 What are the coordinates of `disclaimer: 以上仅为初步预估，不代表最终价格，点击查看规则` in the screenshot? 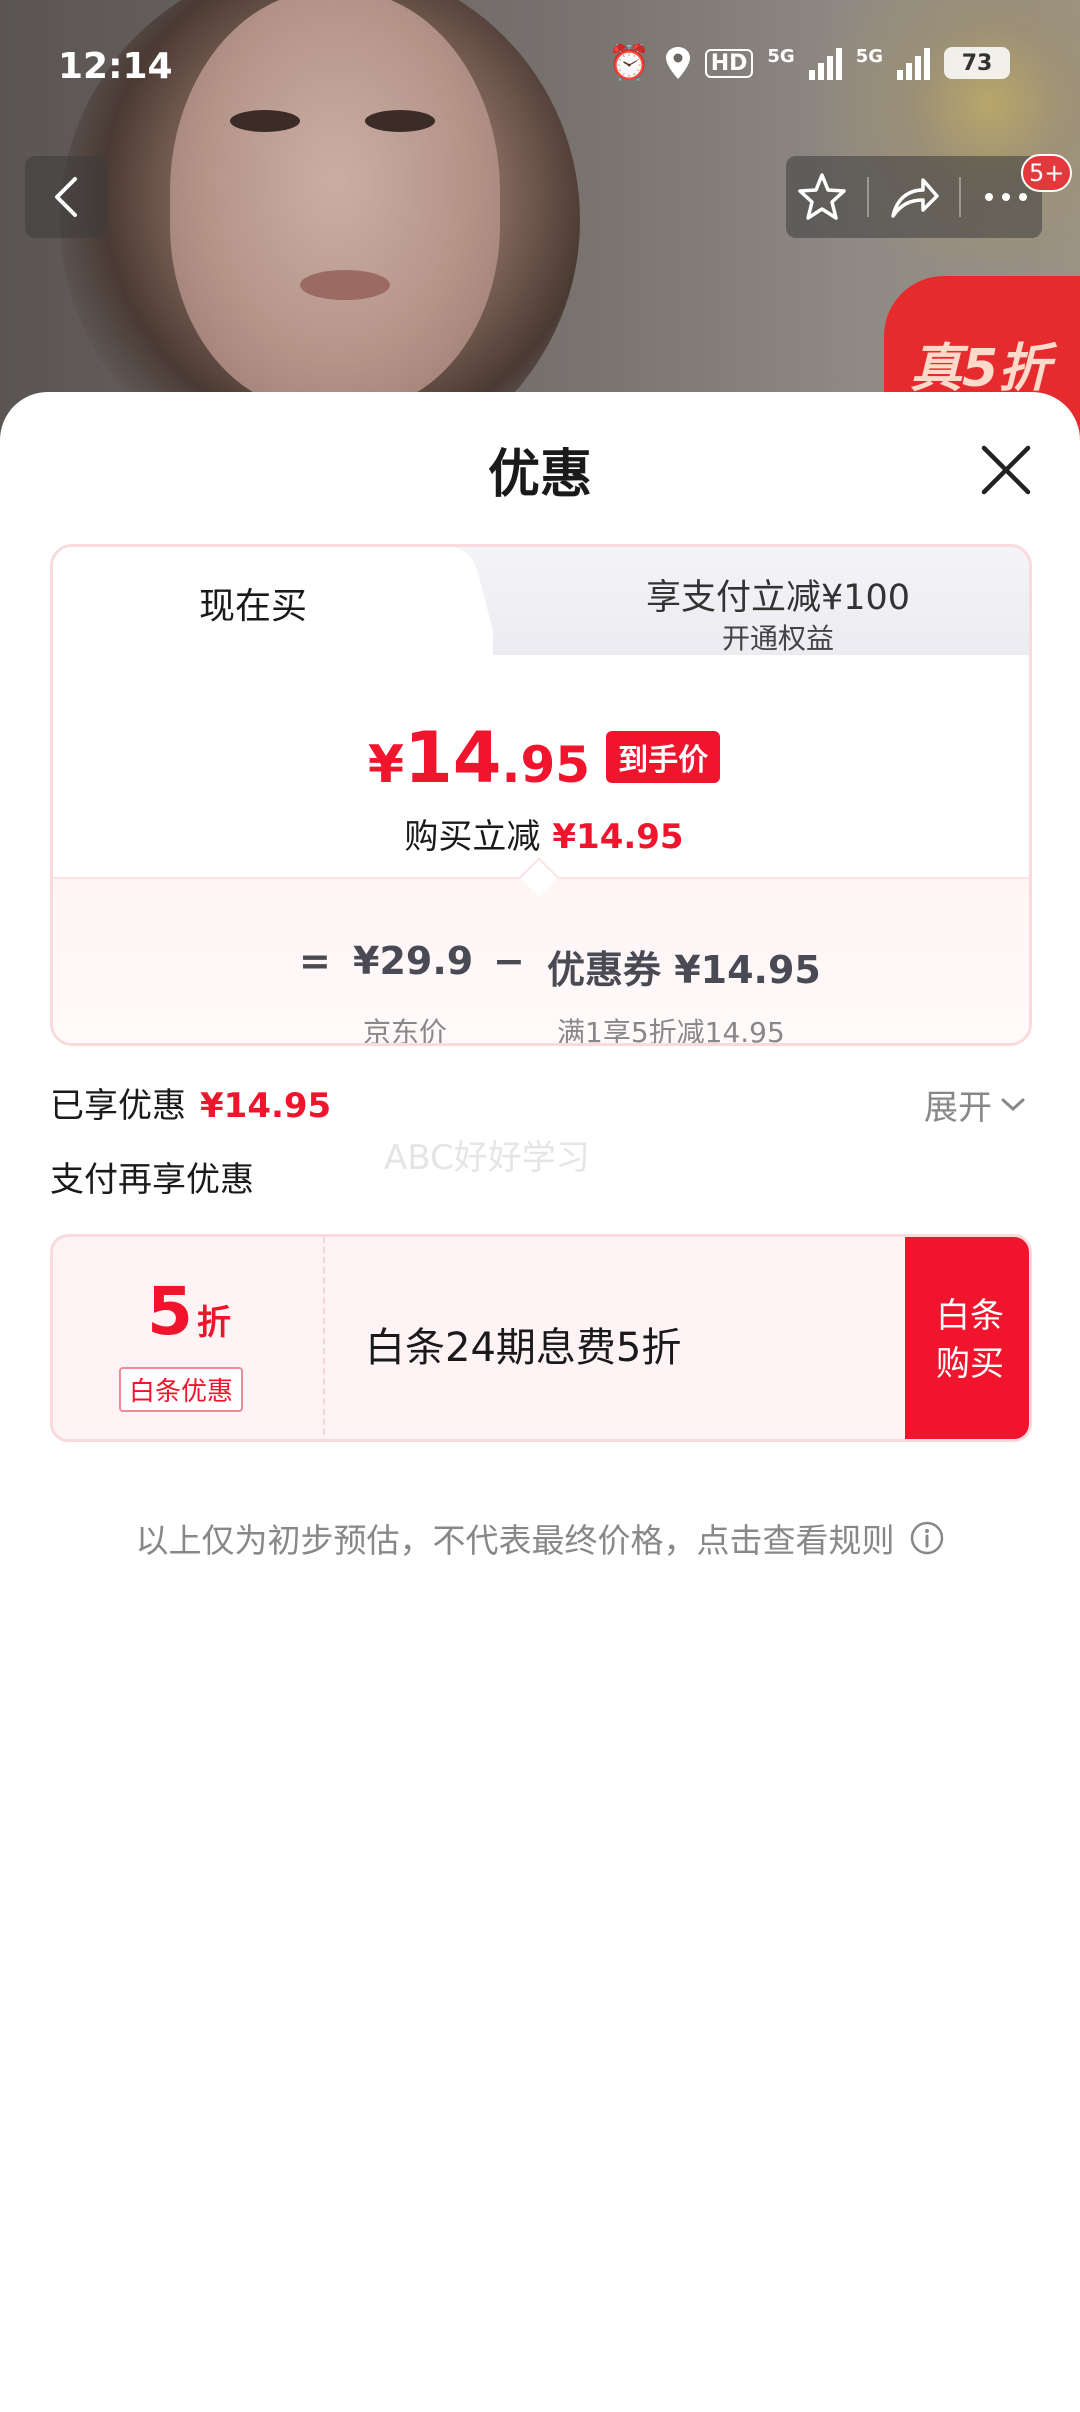 It's located at (540, 1538).